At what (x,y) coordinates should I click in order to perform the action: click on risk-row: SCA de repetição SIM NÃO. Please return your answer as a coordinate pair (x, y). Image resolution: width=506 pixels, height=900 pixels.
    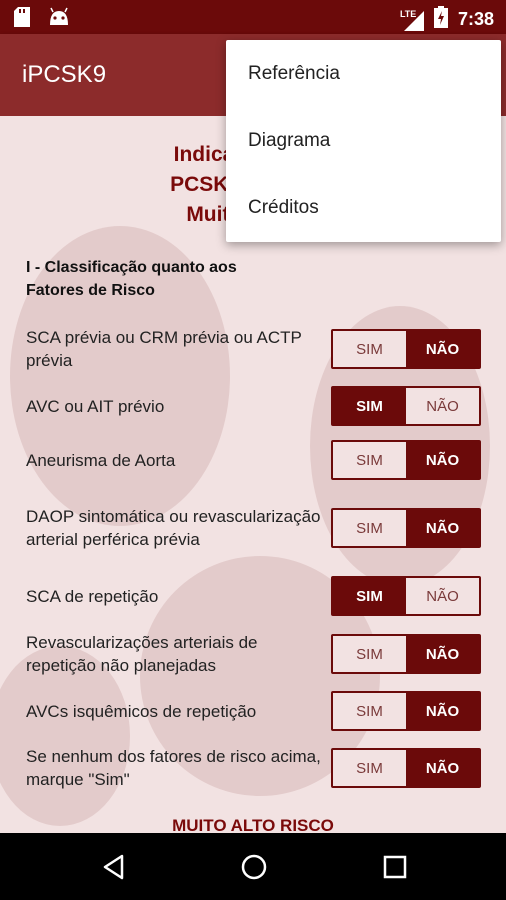
    Looking at the image, I should click on (253, 596).